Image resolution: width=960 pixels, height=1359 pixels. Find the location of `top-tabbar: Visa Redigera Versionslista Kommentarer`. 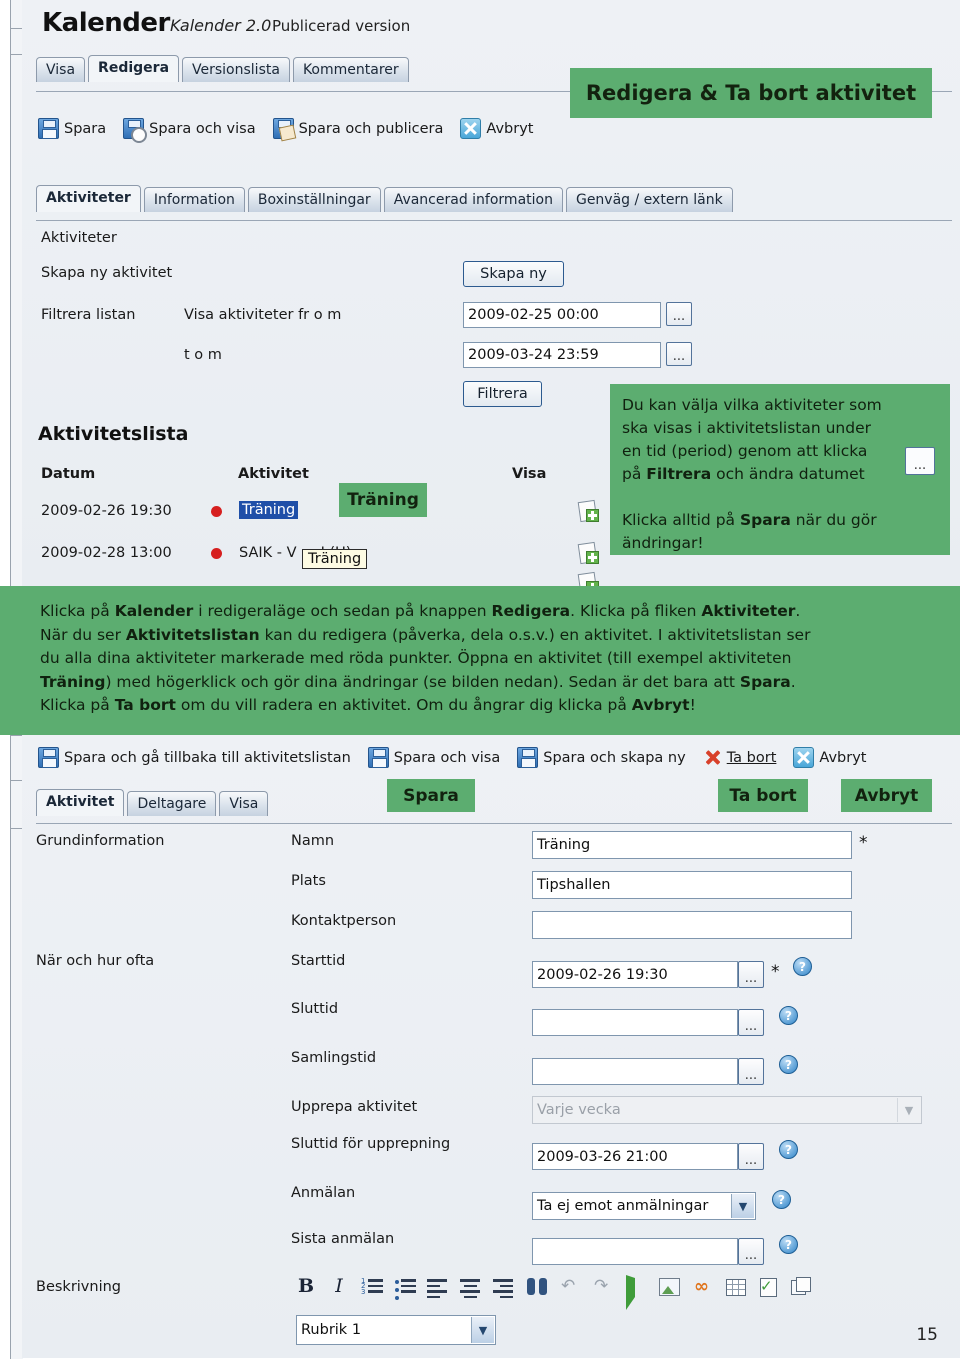

top-tabbar: Visa Redigera Versionslista Kommentarer is located at coordinates (224, 68).